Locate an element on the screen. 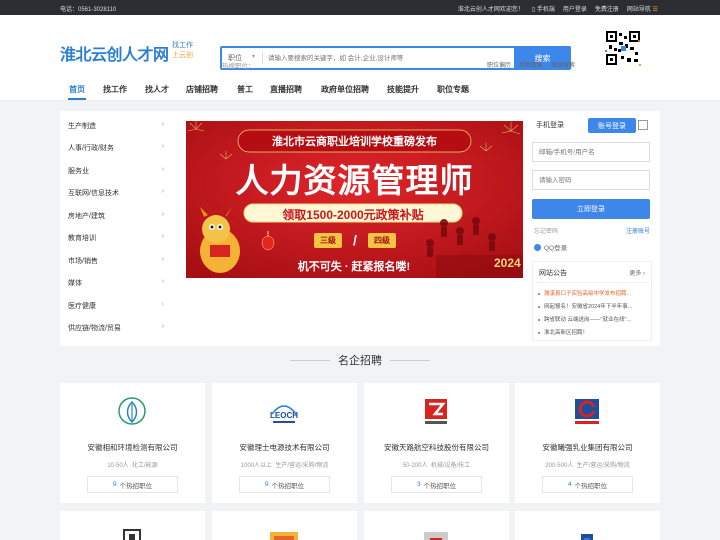  title-dash-left is located at coordinates (310, 360).